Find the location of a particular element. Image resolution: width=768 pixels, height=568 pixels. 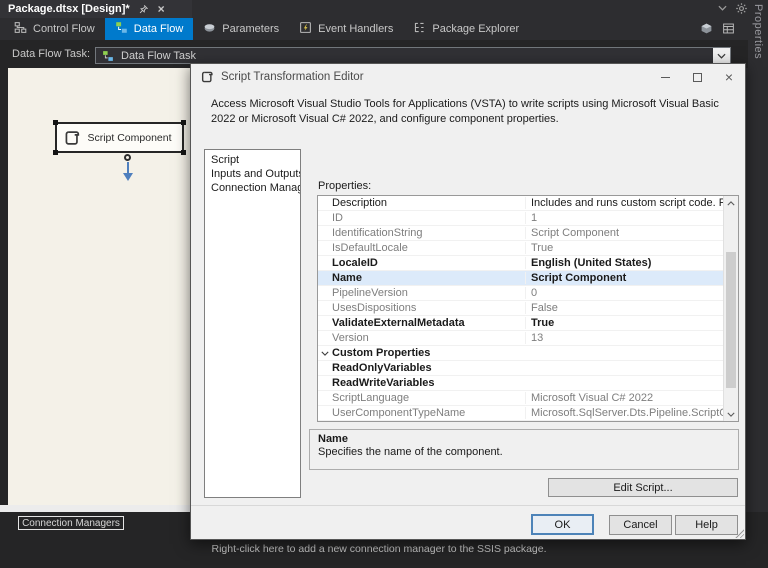

control-flow-icon is located at coordinates (20, 29).